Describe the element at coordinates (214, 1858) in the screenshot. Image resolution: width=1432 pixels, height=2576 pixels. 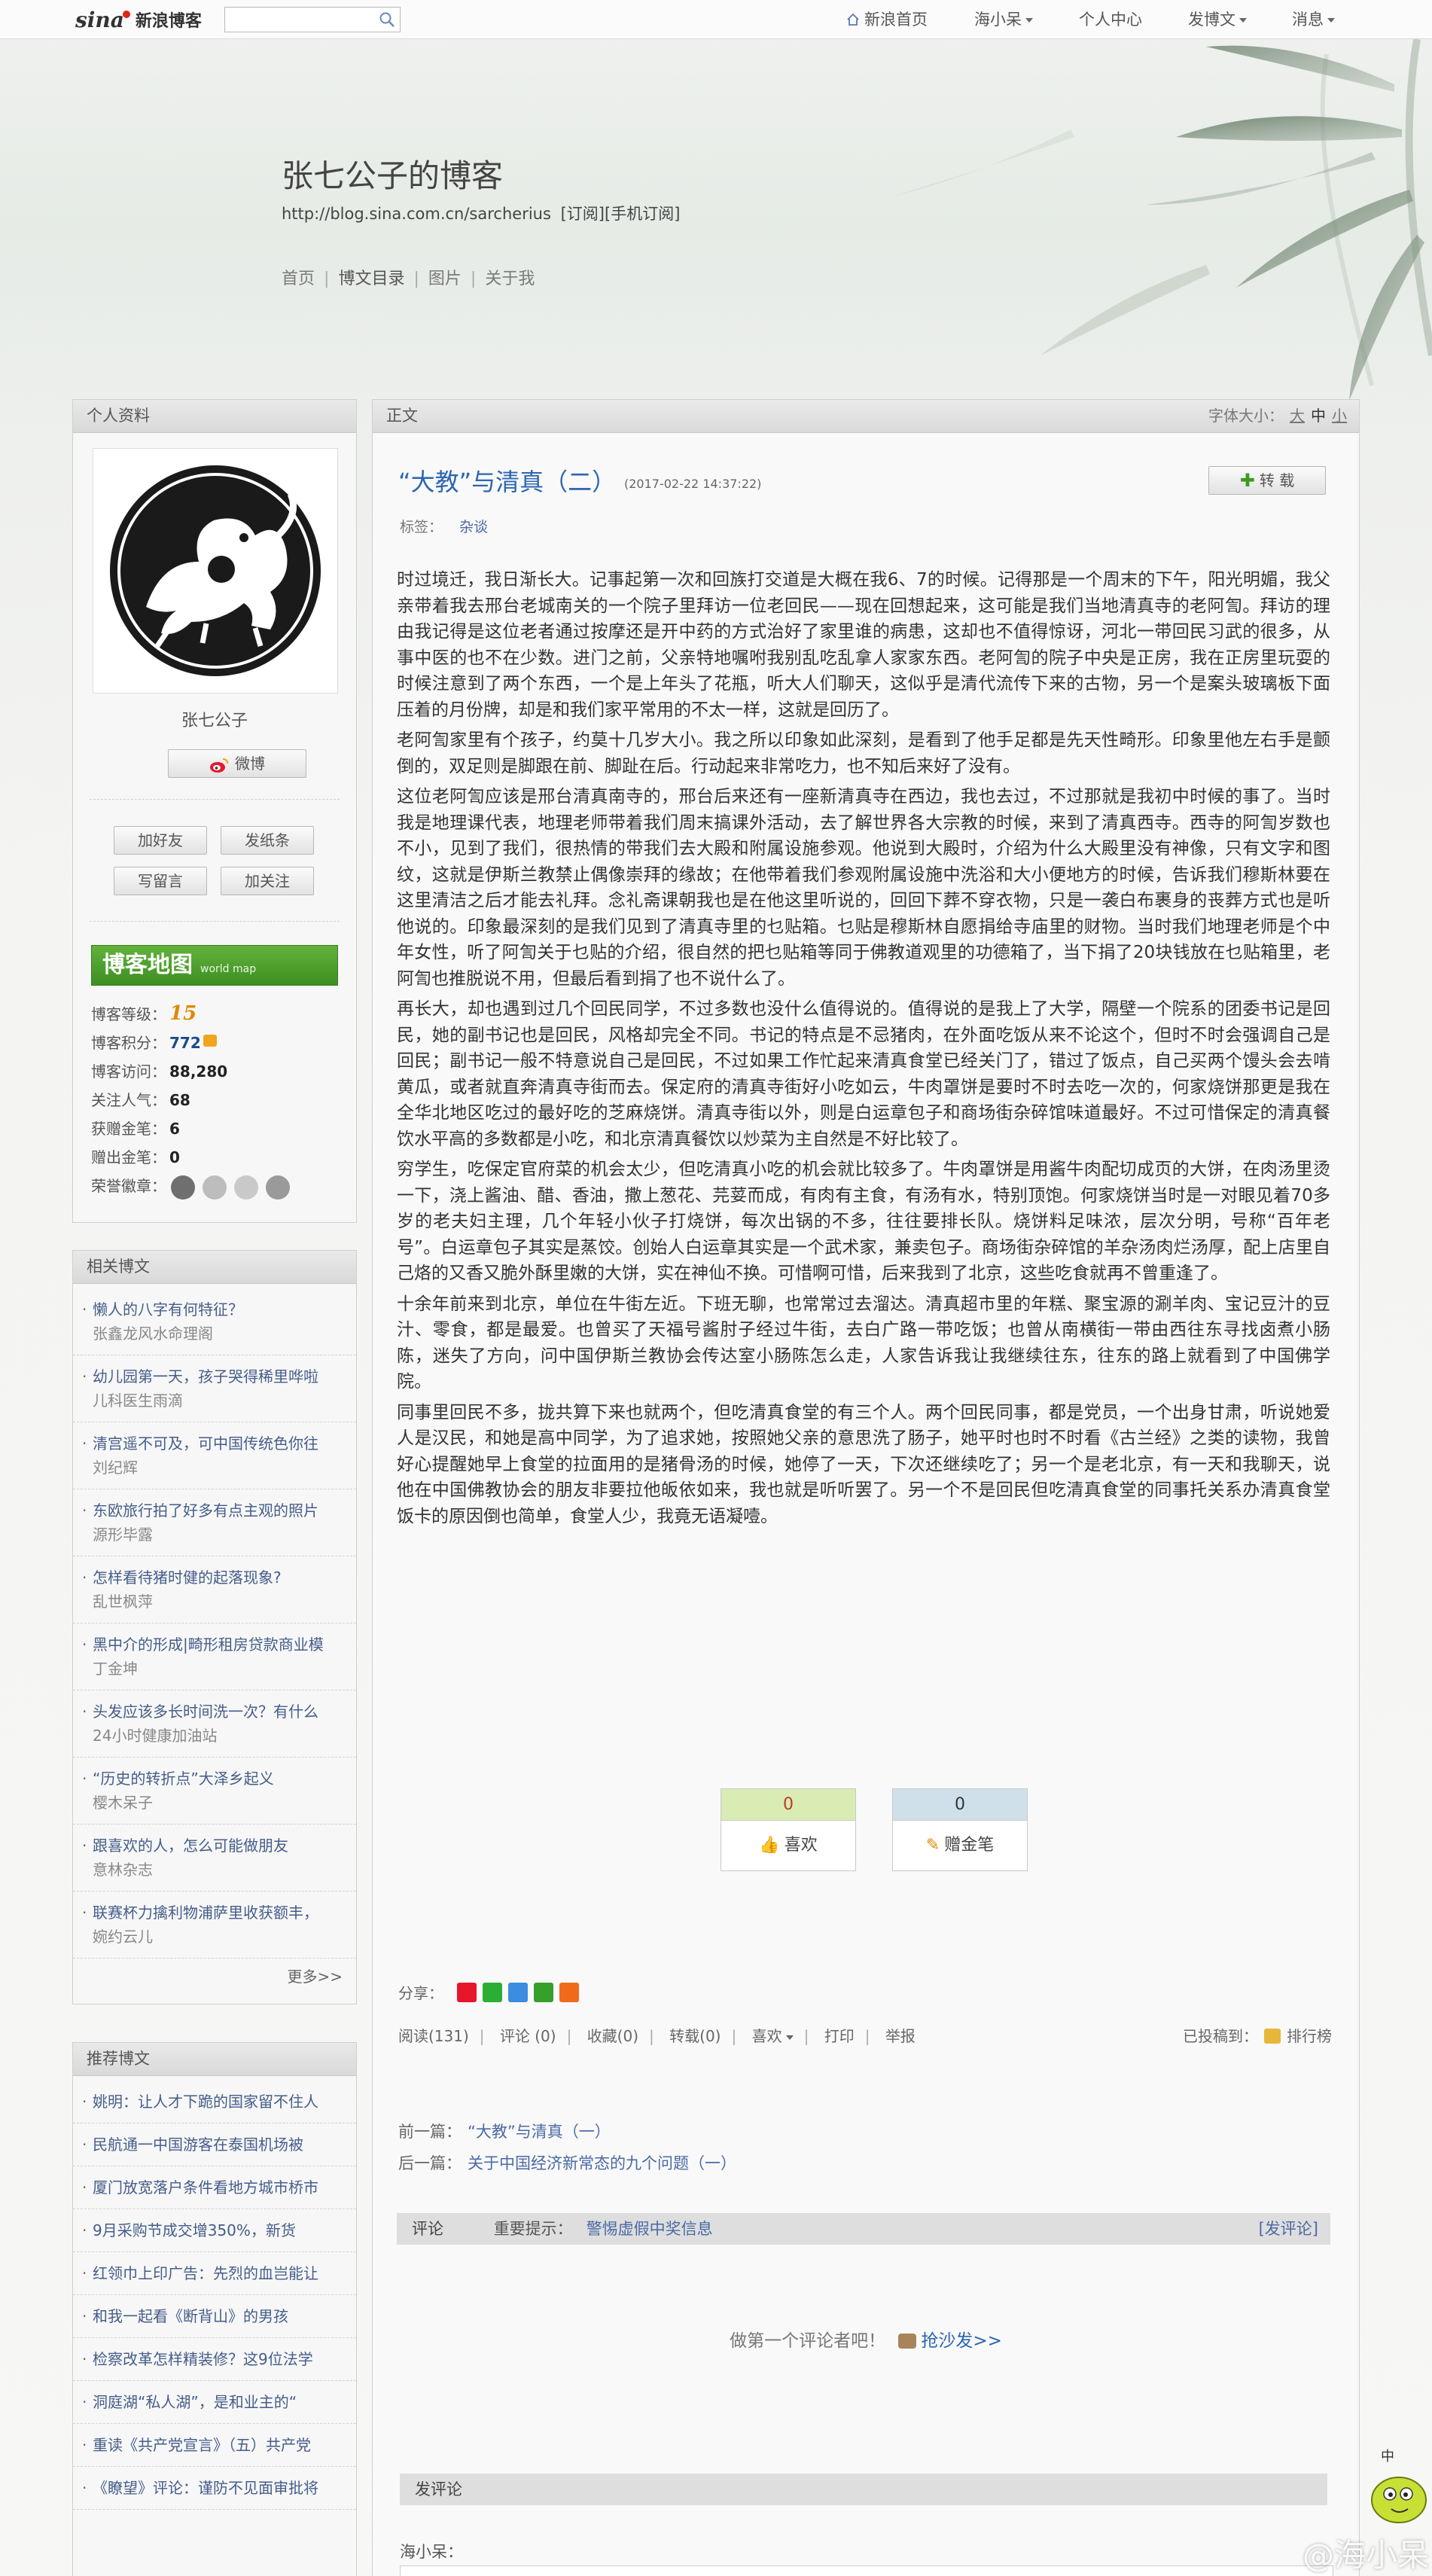
I see `list-item: 跟喜欢的人，怎么可能做朋友意林杂志` at that location.